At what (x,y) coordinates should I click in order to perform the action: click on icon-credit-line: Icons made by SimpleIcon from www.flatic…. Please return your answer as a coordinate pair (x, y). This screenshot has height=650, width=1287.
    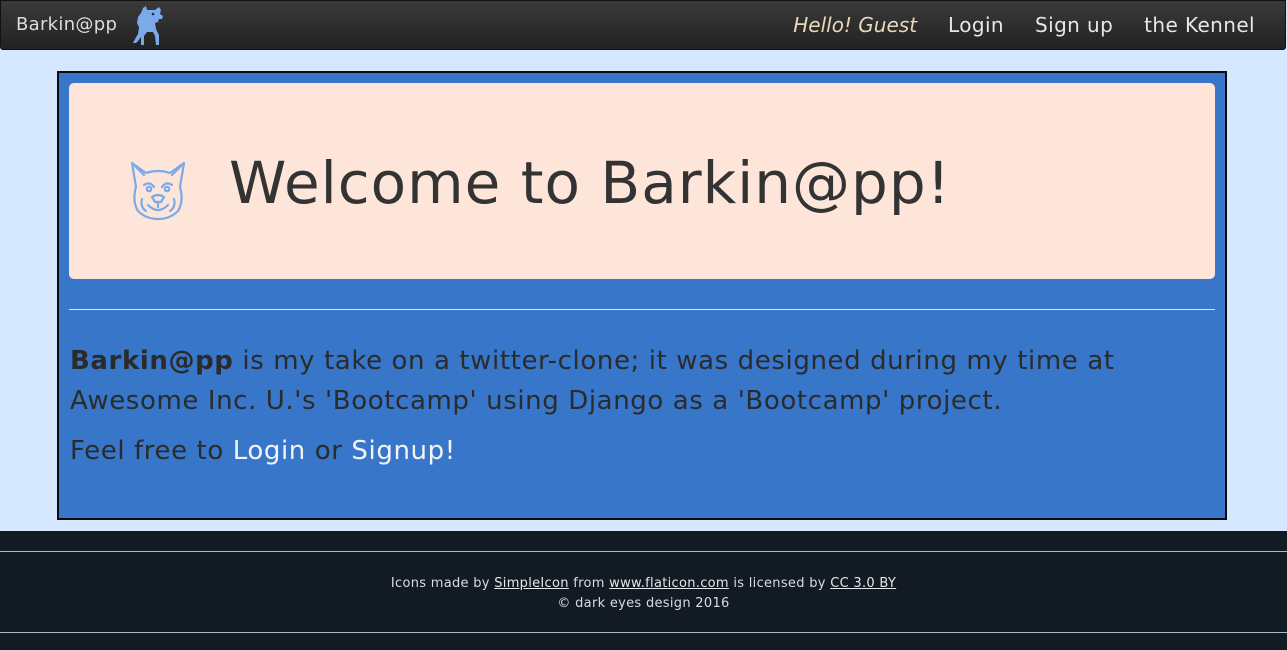
    Looking at the image, I should click on (643, 584).